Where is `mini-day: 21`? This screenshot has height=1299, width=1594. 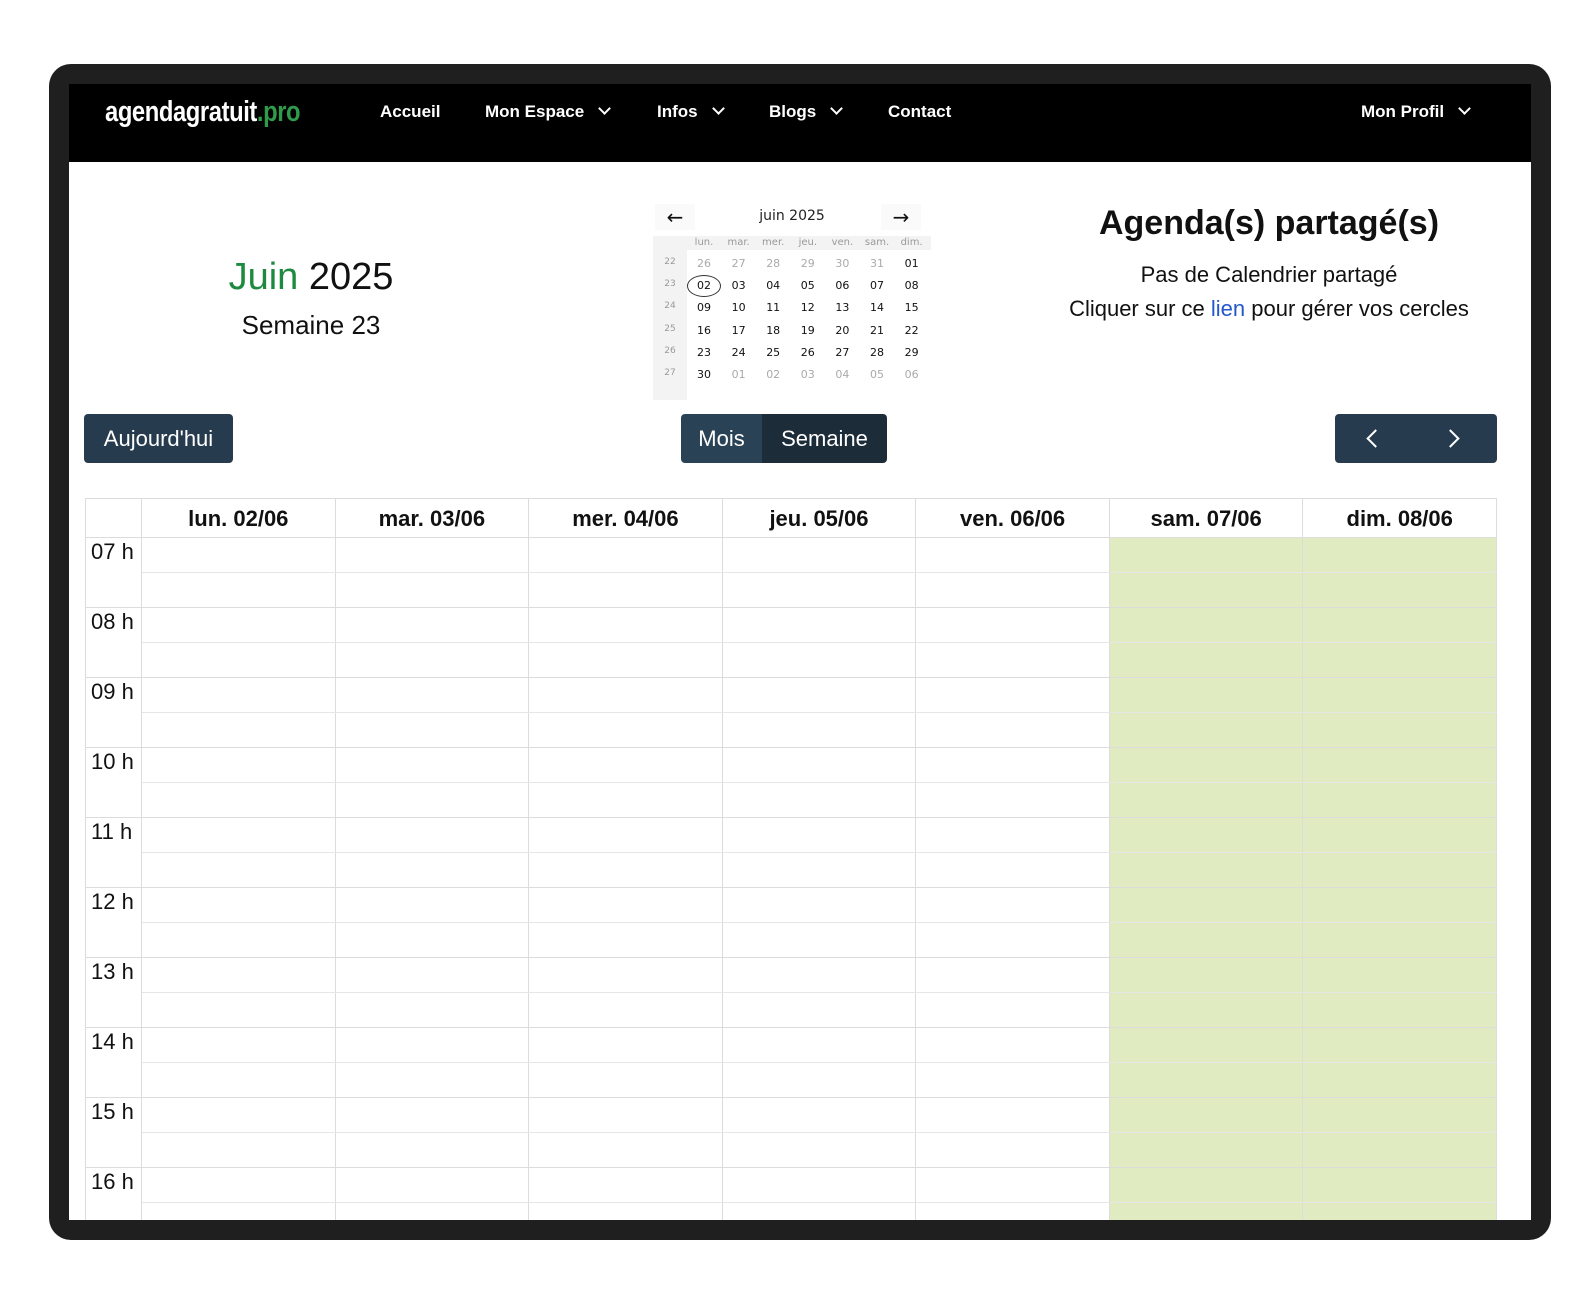
mini-day: 21 is located at coordinates (877, 331).